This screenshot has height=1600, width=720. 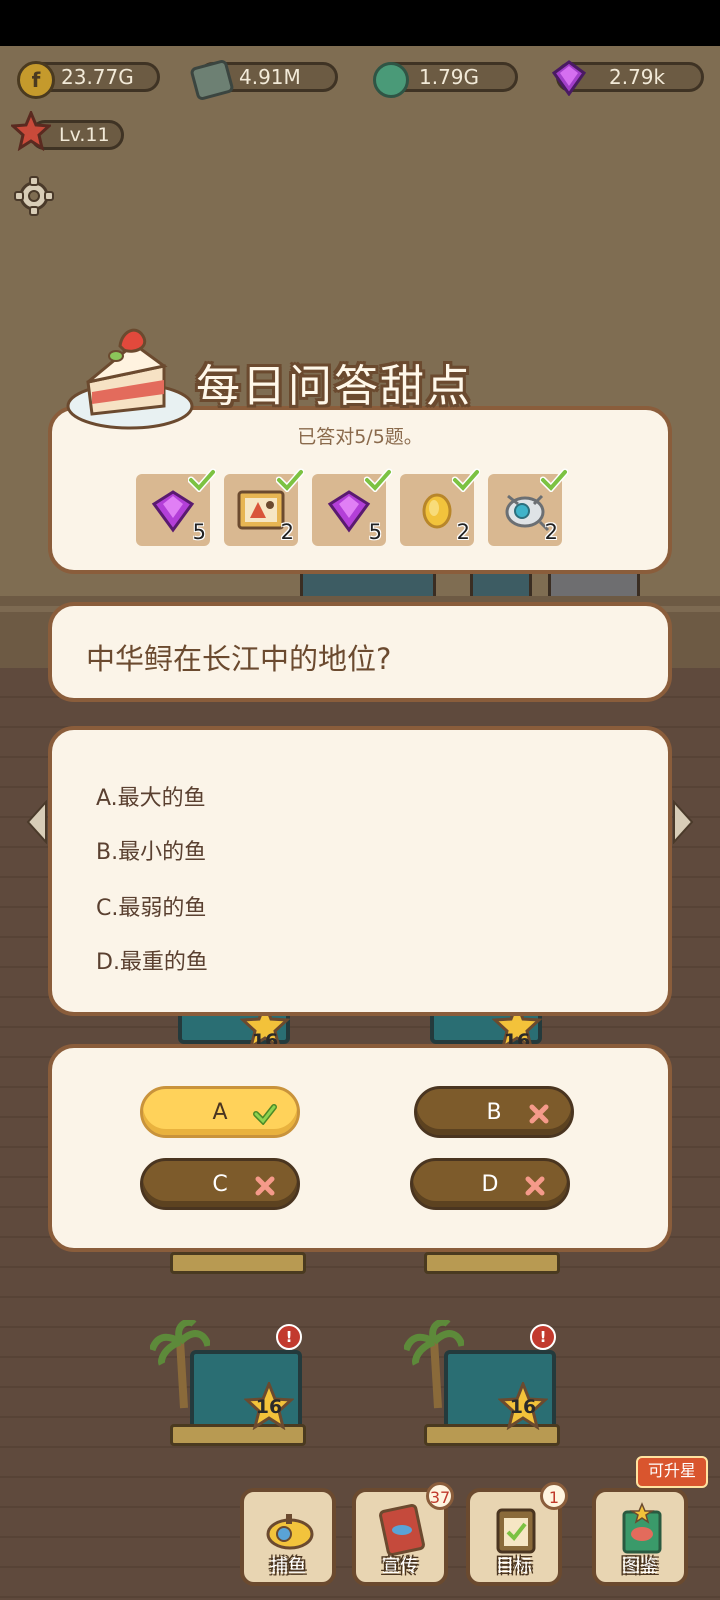 What do you see at coordinates (360, 1148) in the screenshot?
I see `answers-panel: A B C D` at bounding box center [360, 1148].